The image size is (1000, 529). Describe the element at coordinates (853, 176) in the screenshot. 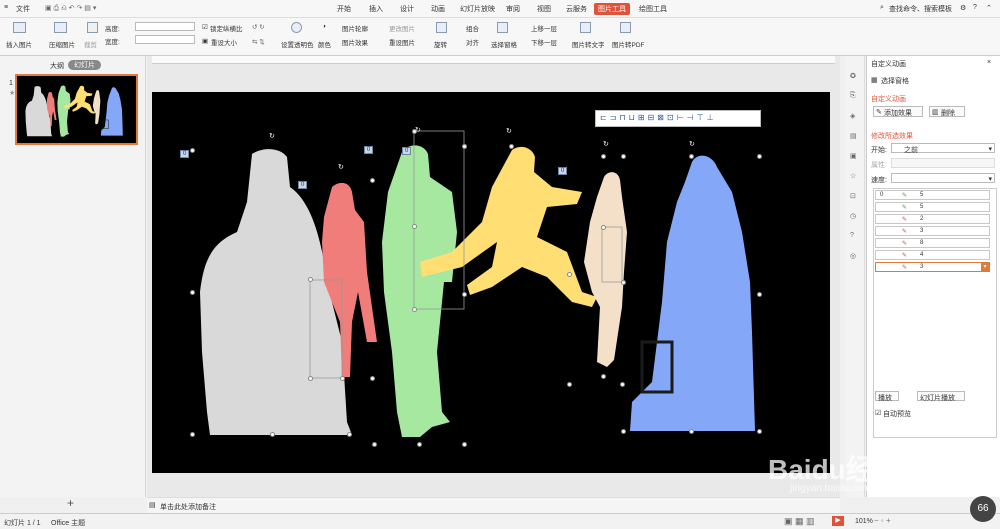

I see `star-icon: ☆` at that location.